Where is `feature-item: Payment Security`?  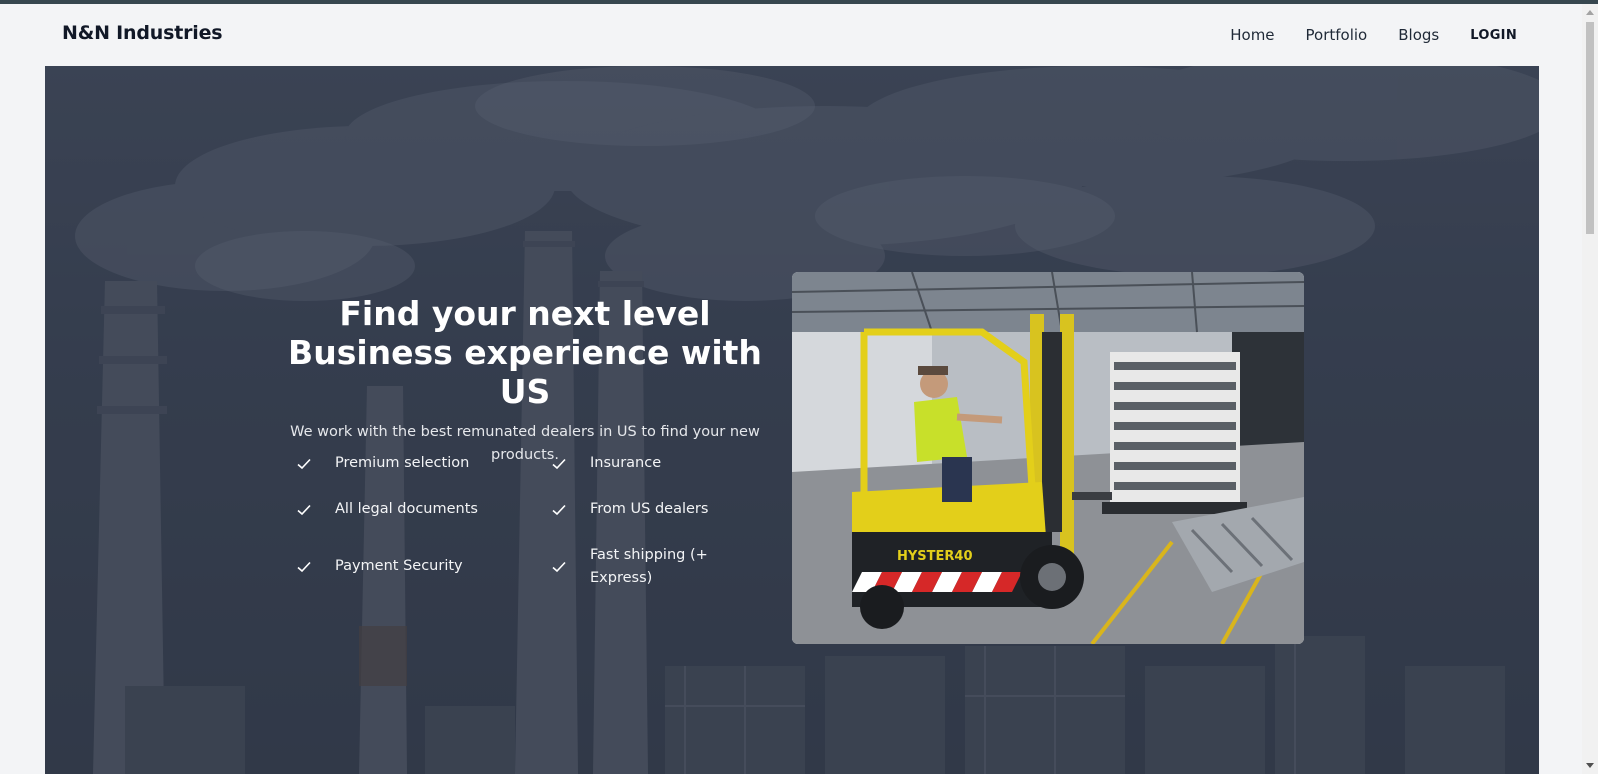 feature-item: Payment Security is located at coordinates (400, 566).